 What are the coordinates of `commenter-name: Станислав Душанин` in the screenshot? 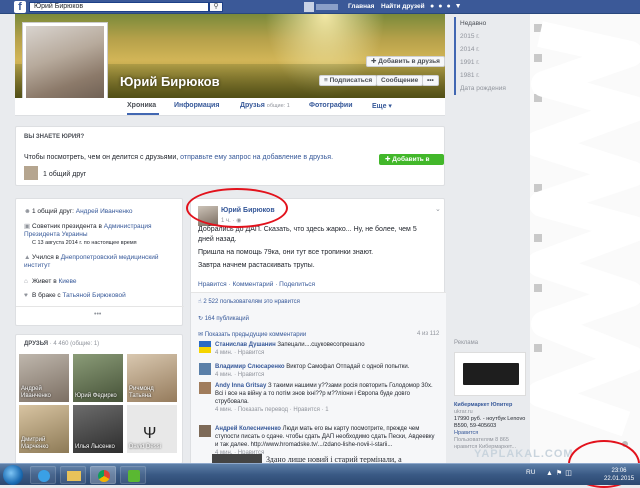 It's located at (245, 345).